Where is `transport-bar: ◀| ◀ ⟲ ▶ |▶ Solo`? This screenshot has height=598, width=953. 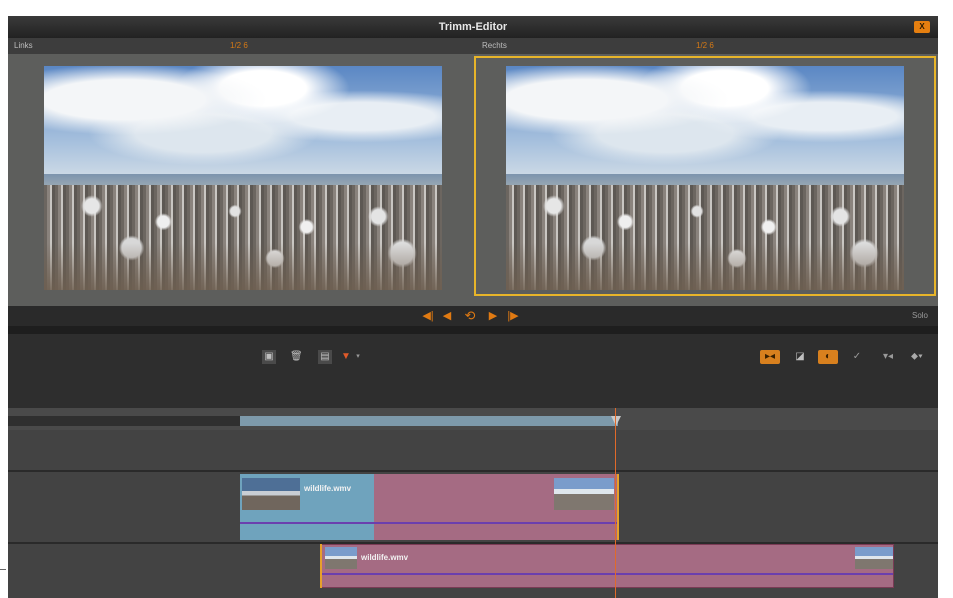 transport-bar: ◀| ◀ ⟲ ▶ |▶ Solo is located at coordinates (473, 316).